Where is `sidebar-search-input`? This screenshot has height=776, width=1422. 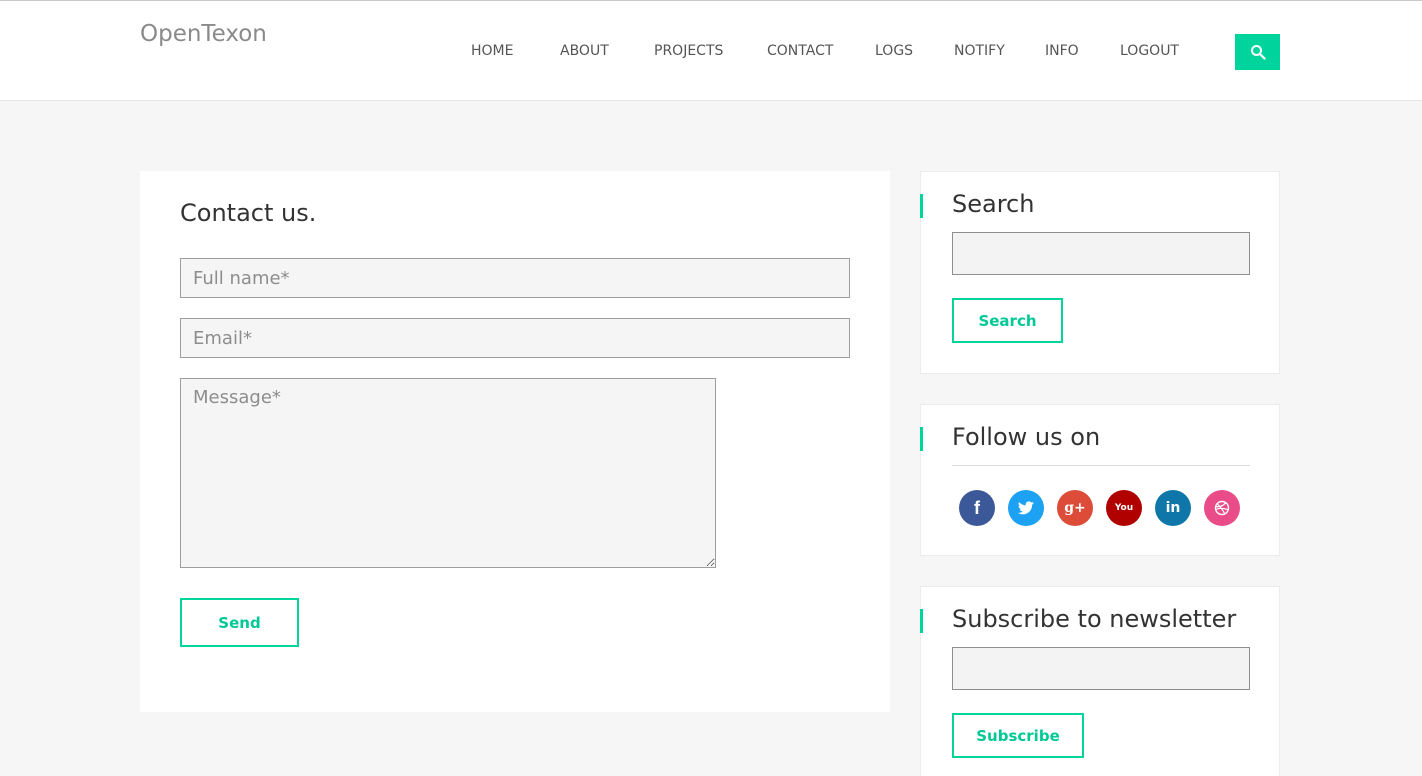
sidebar-search-input is located at coordinates (1101, 253).